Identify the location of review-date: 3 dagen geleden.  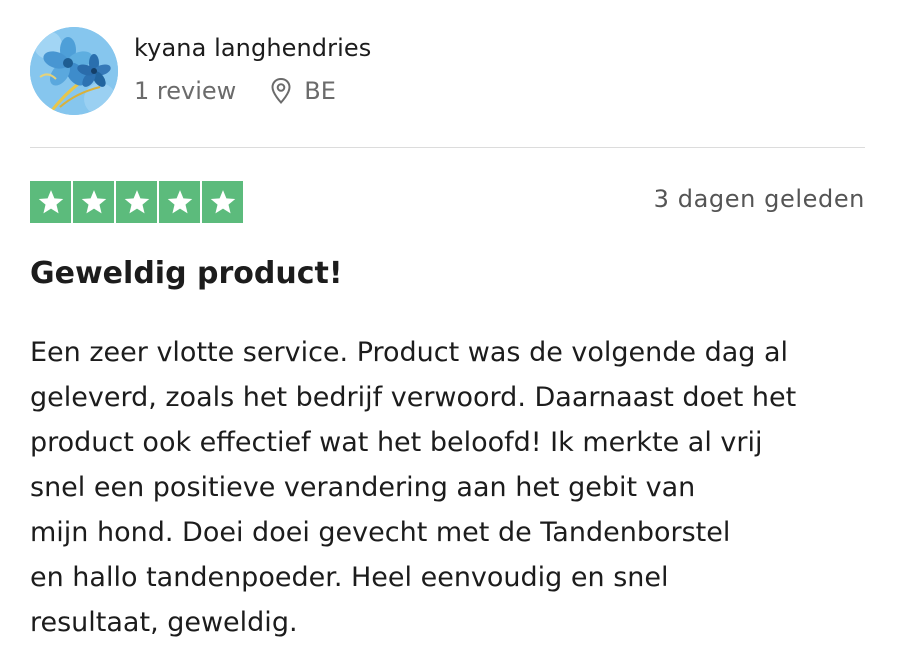
(759, 199).